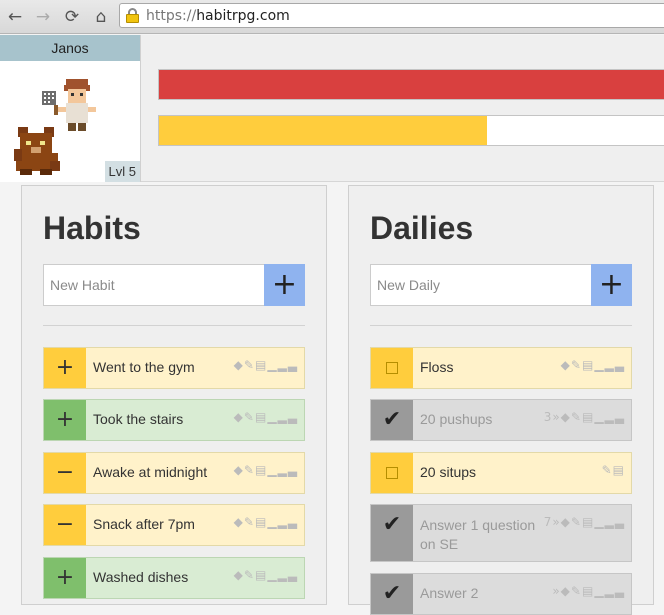 This screenshot has width=664, height=615. I want to click on experience-bar-fill, so click(323, 130).